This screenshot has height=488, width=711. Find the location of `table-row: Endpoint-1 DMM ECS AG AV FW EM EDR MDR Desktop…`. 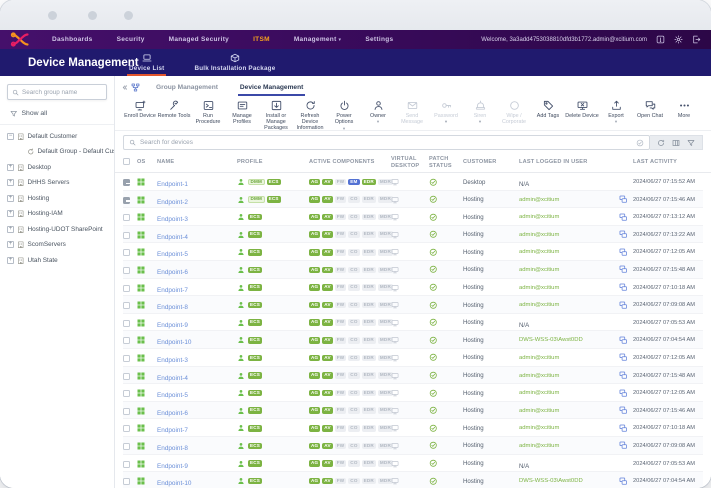

table-row: Endpoint-1 DMM ECS AG AV FW EM EDR MDR Desktop… is located at coordinates (413, 182).